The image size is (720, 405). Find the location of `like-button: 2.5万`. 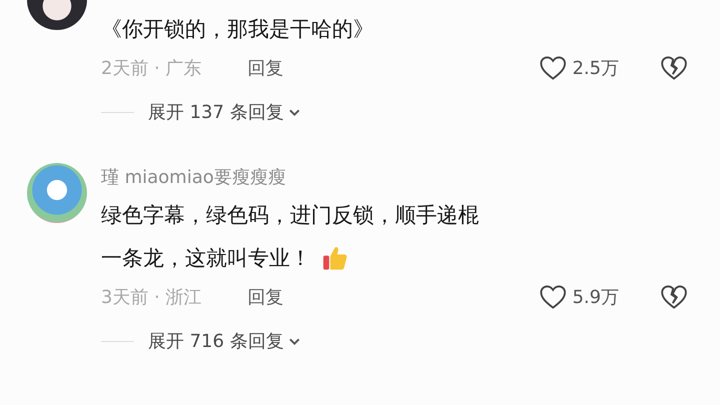

like-button: 2.5万 is located at coordinates (578, 68).